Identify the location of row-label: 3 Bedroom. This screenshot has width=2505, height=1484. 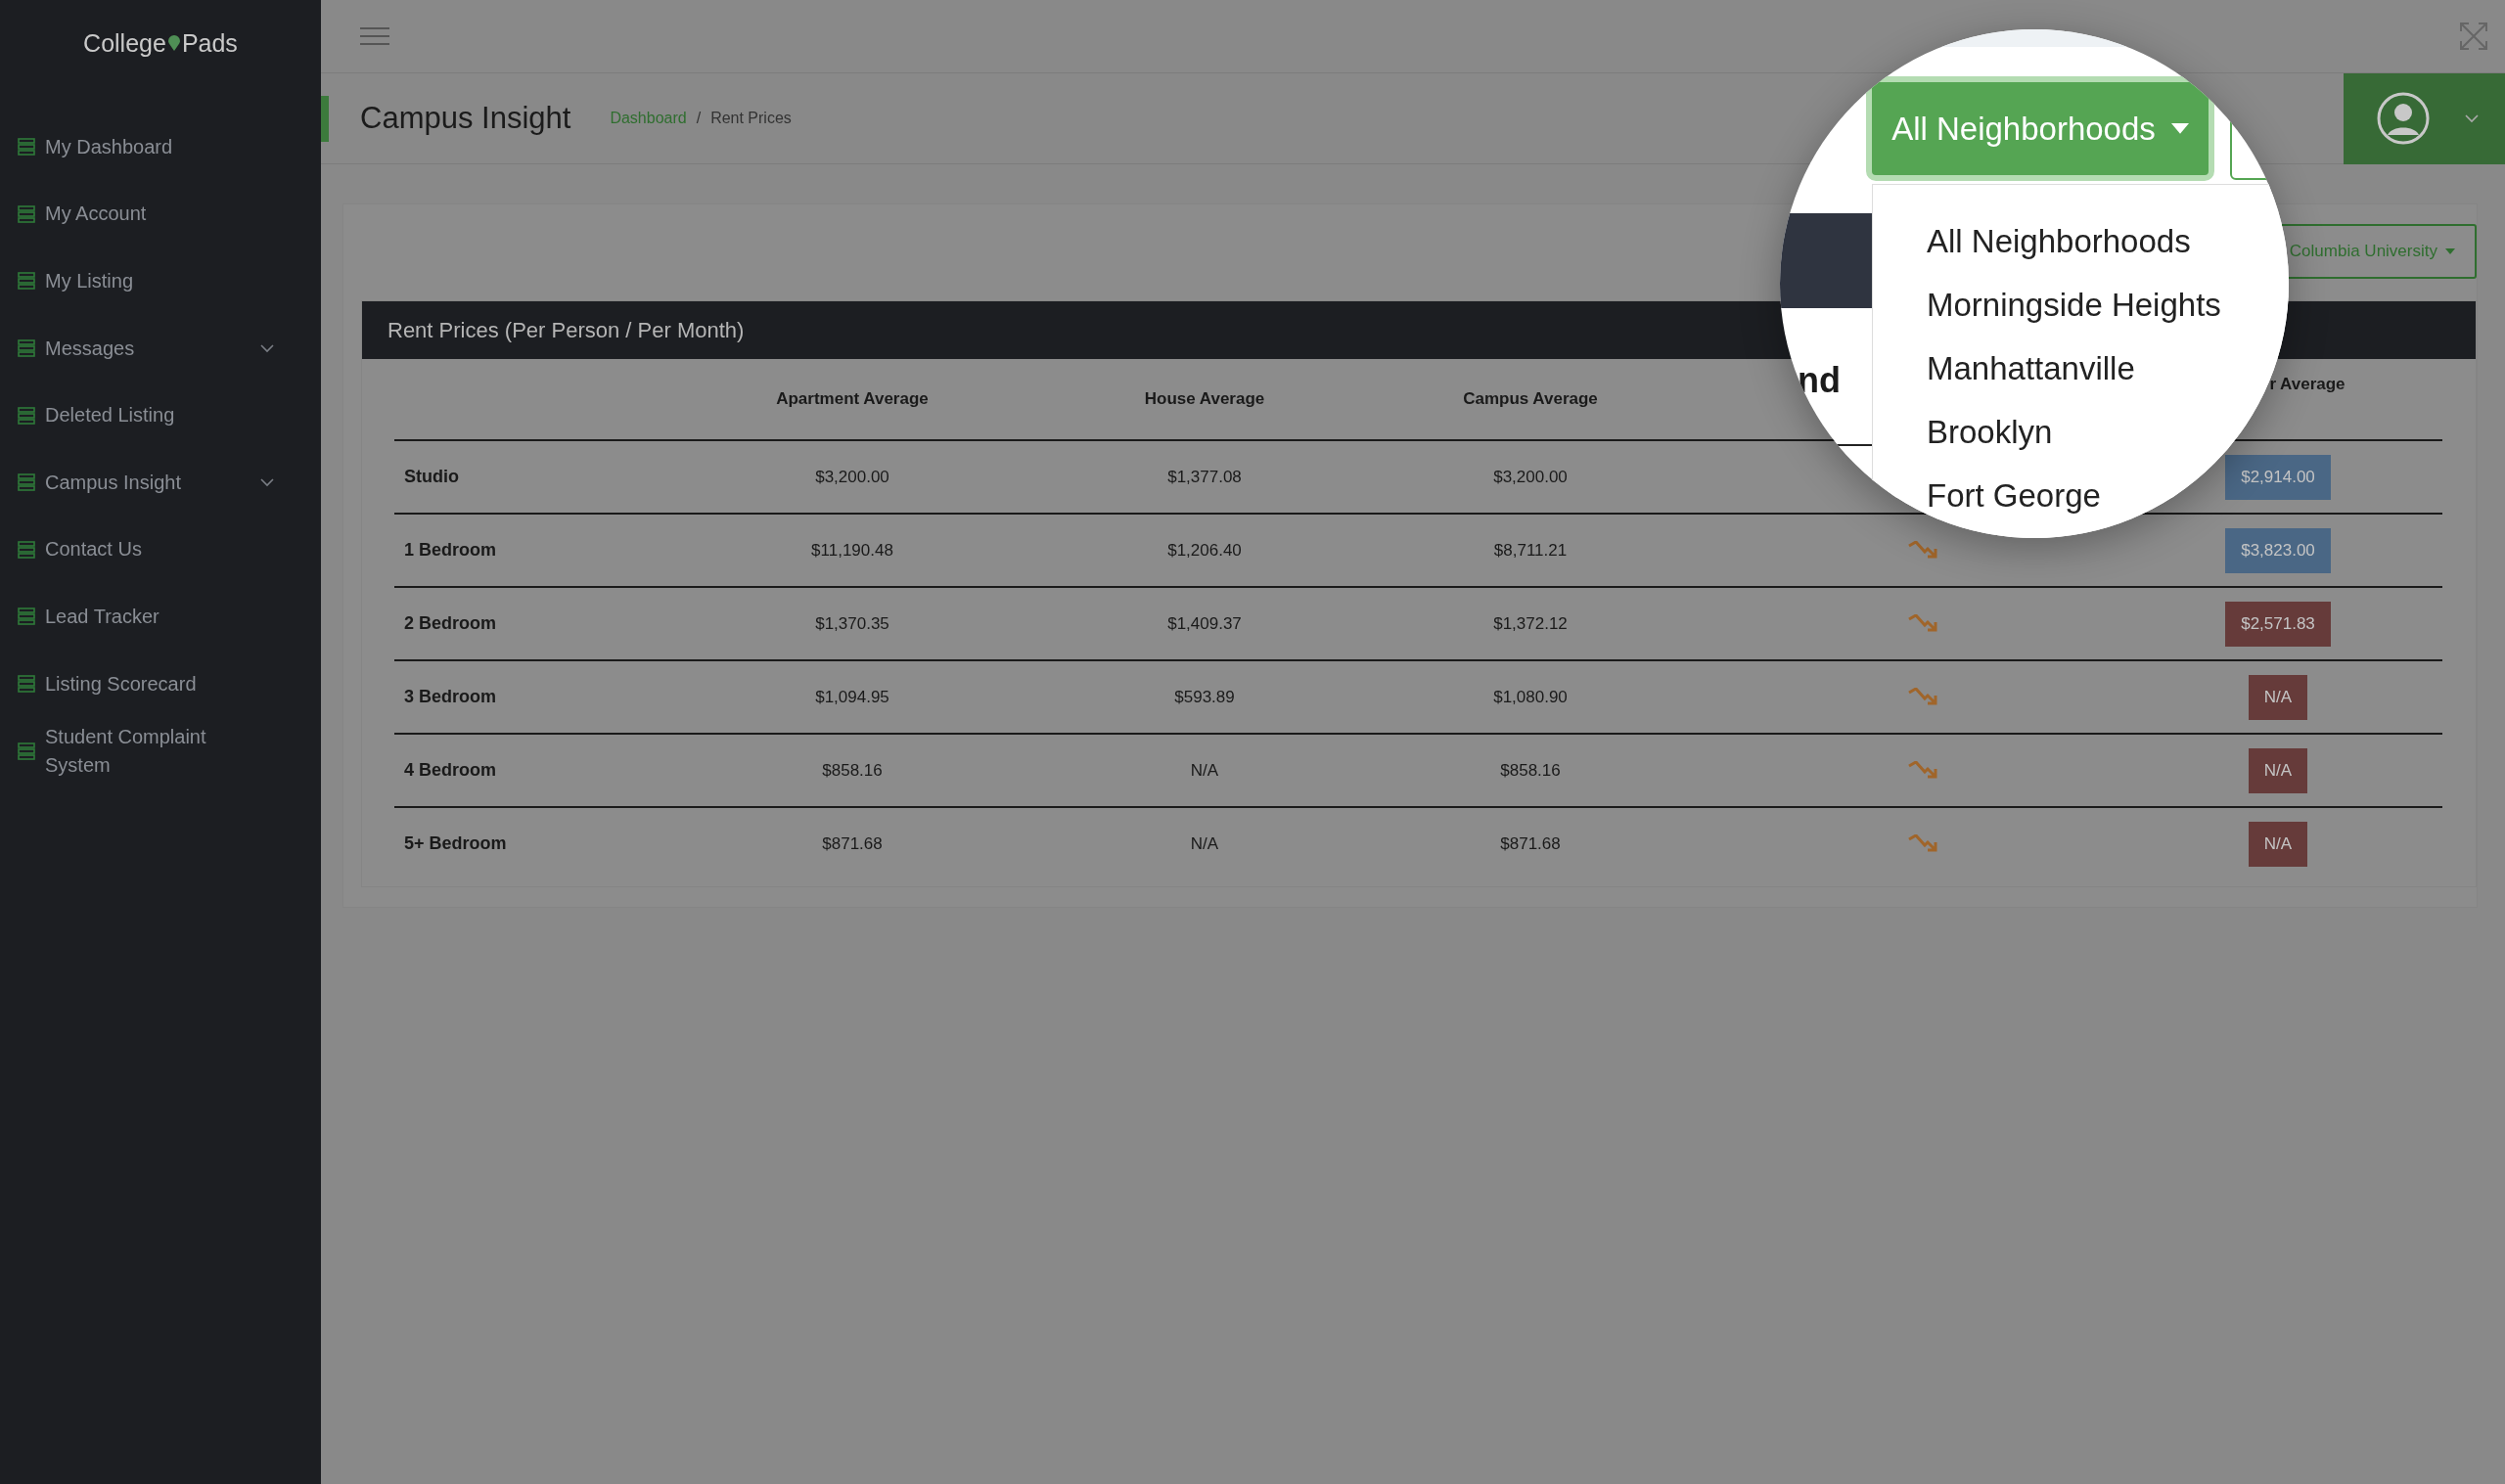
(450, 697).